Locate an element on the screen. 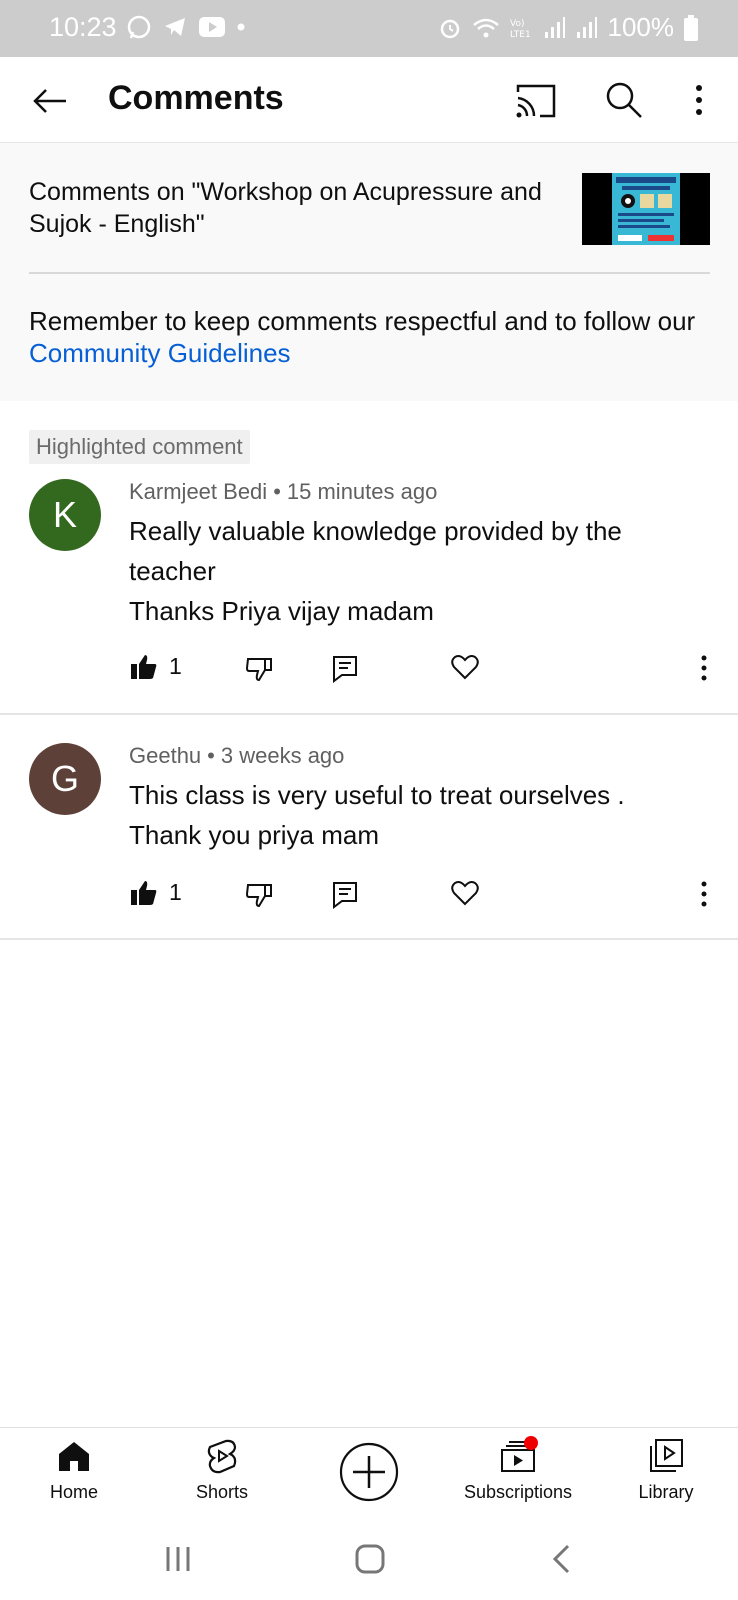  poster-graphic-icon is located at coordinates (646, 209).